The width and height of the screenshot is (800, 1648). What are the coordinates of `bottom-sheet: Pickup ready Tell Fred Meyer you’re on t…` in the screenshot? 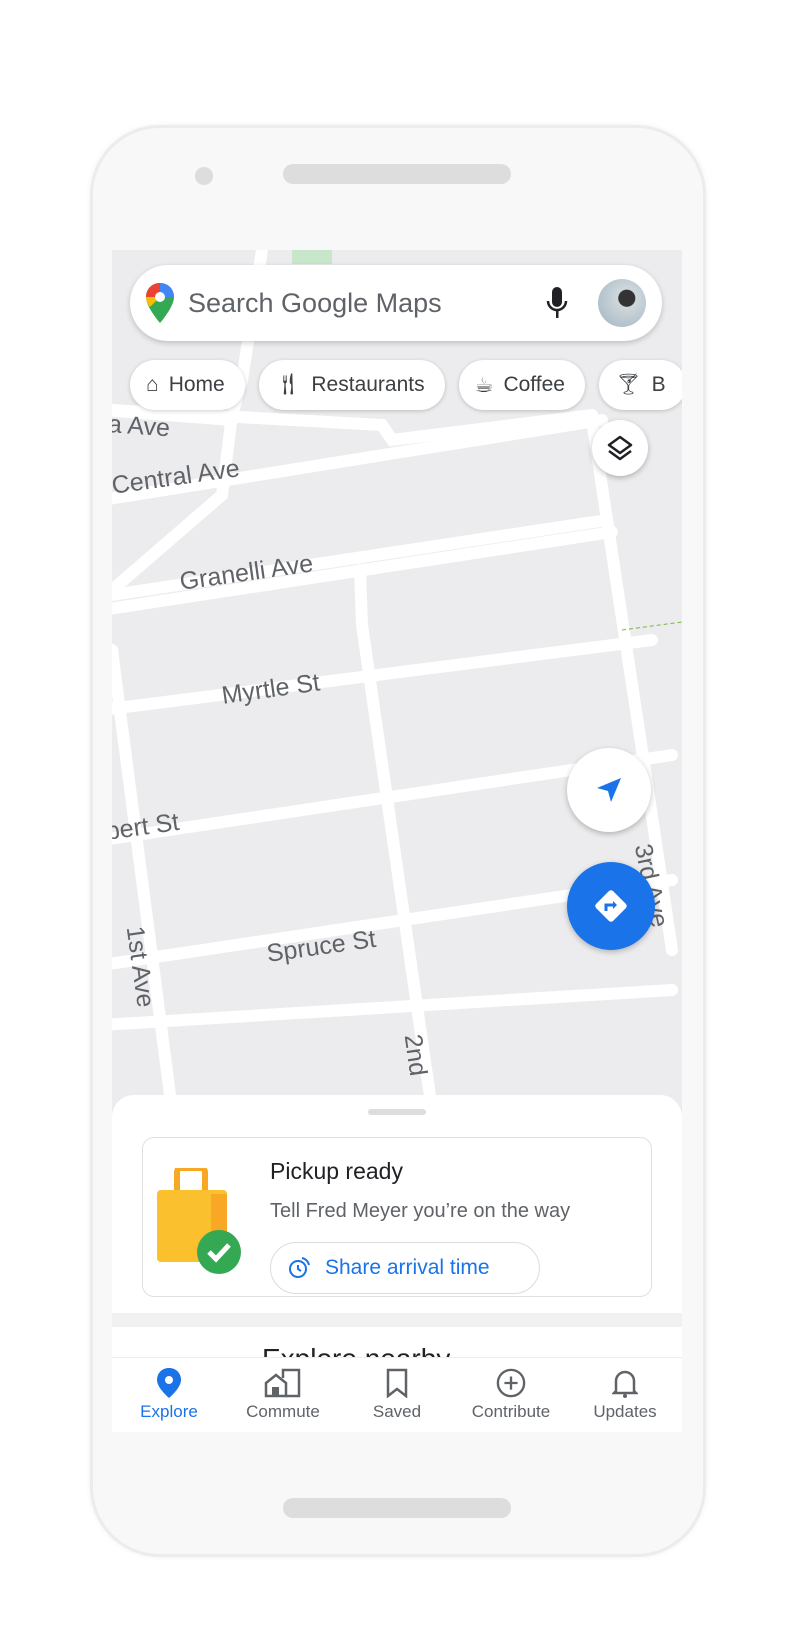 It's located at (397, 1263).